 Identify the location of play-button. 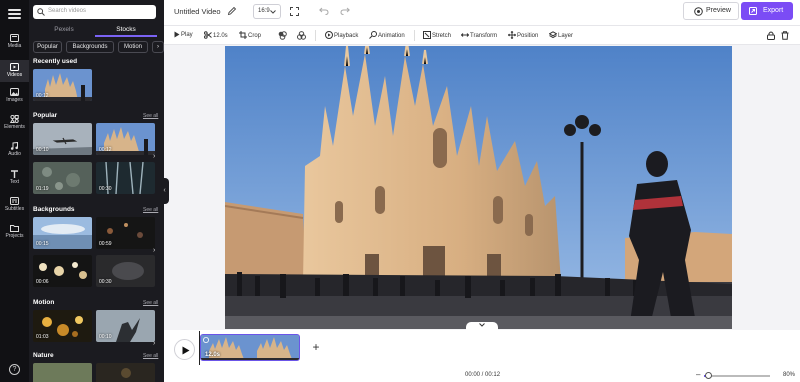
(184, 349).